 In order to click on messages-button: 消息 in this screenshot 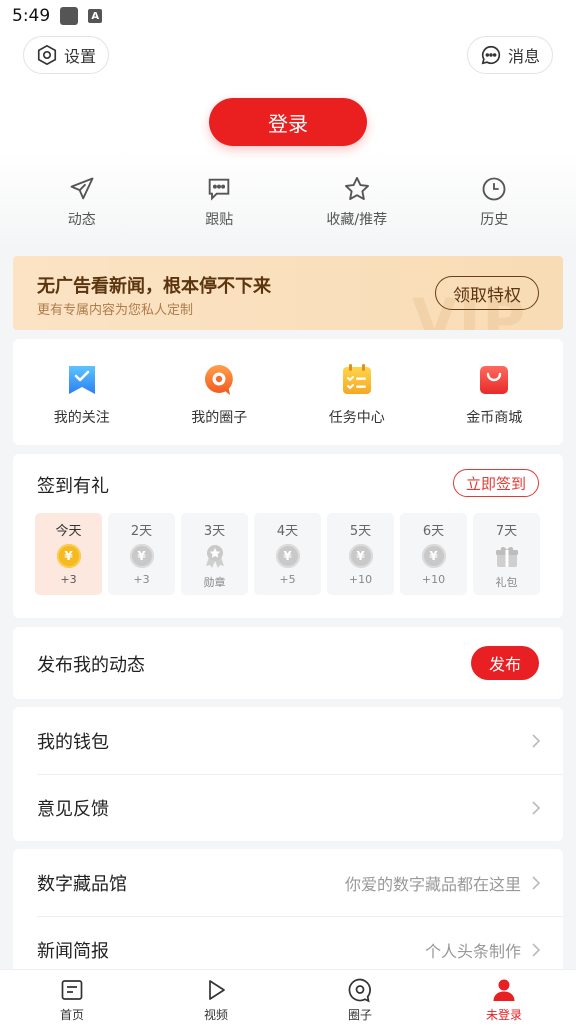, I will do `click(509, 55)`.